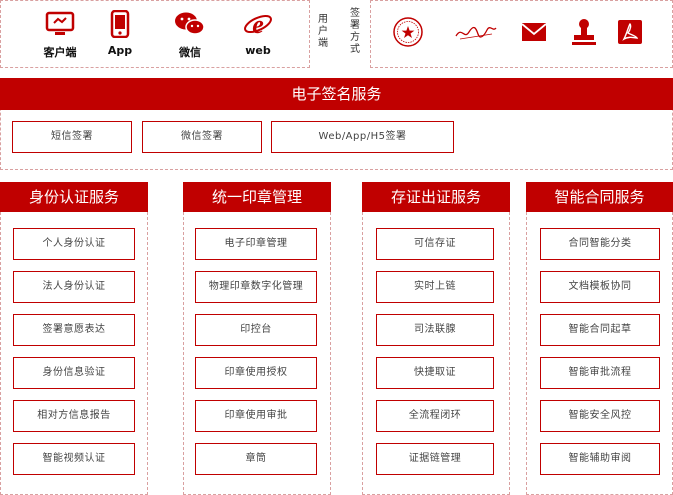 The image size is (673, 495). What do you see at coordinates (600, 287) in the screenshot?
I see `service-item: 文档模板协同` at bounding box center [600, 287].